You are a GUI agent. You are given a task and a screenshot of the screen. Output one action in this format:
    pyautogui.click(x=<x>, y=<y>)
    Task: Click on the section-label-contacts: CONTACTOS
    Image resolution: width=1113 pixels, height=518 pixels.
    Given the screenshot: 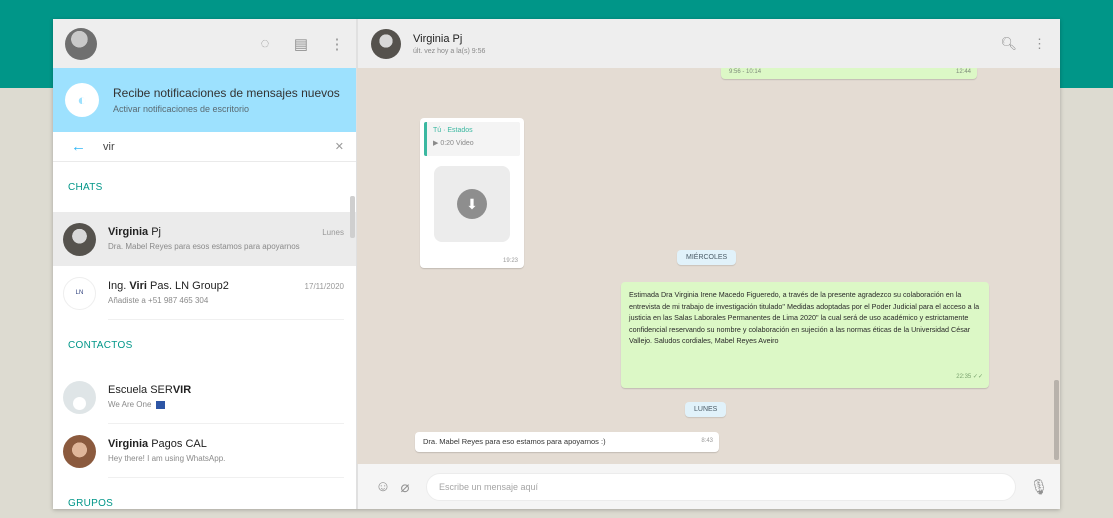 What is the action you would take?
    pyautogui.click(x=100, y=345)
    